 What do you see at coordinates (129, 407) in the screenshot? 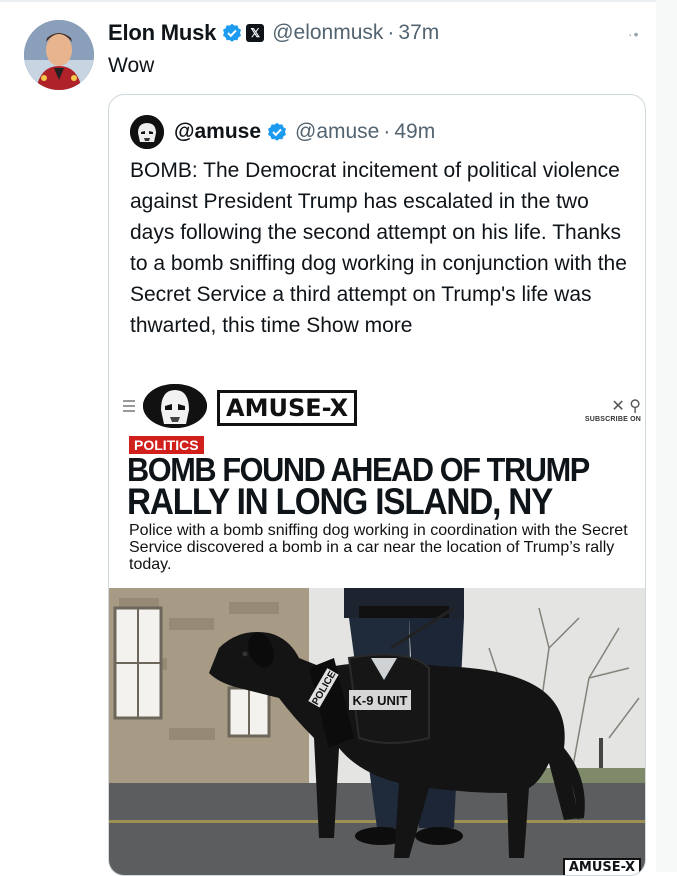
I see `menu-icon` at bounding box center [129, 407].